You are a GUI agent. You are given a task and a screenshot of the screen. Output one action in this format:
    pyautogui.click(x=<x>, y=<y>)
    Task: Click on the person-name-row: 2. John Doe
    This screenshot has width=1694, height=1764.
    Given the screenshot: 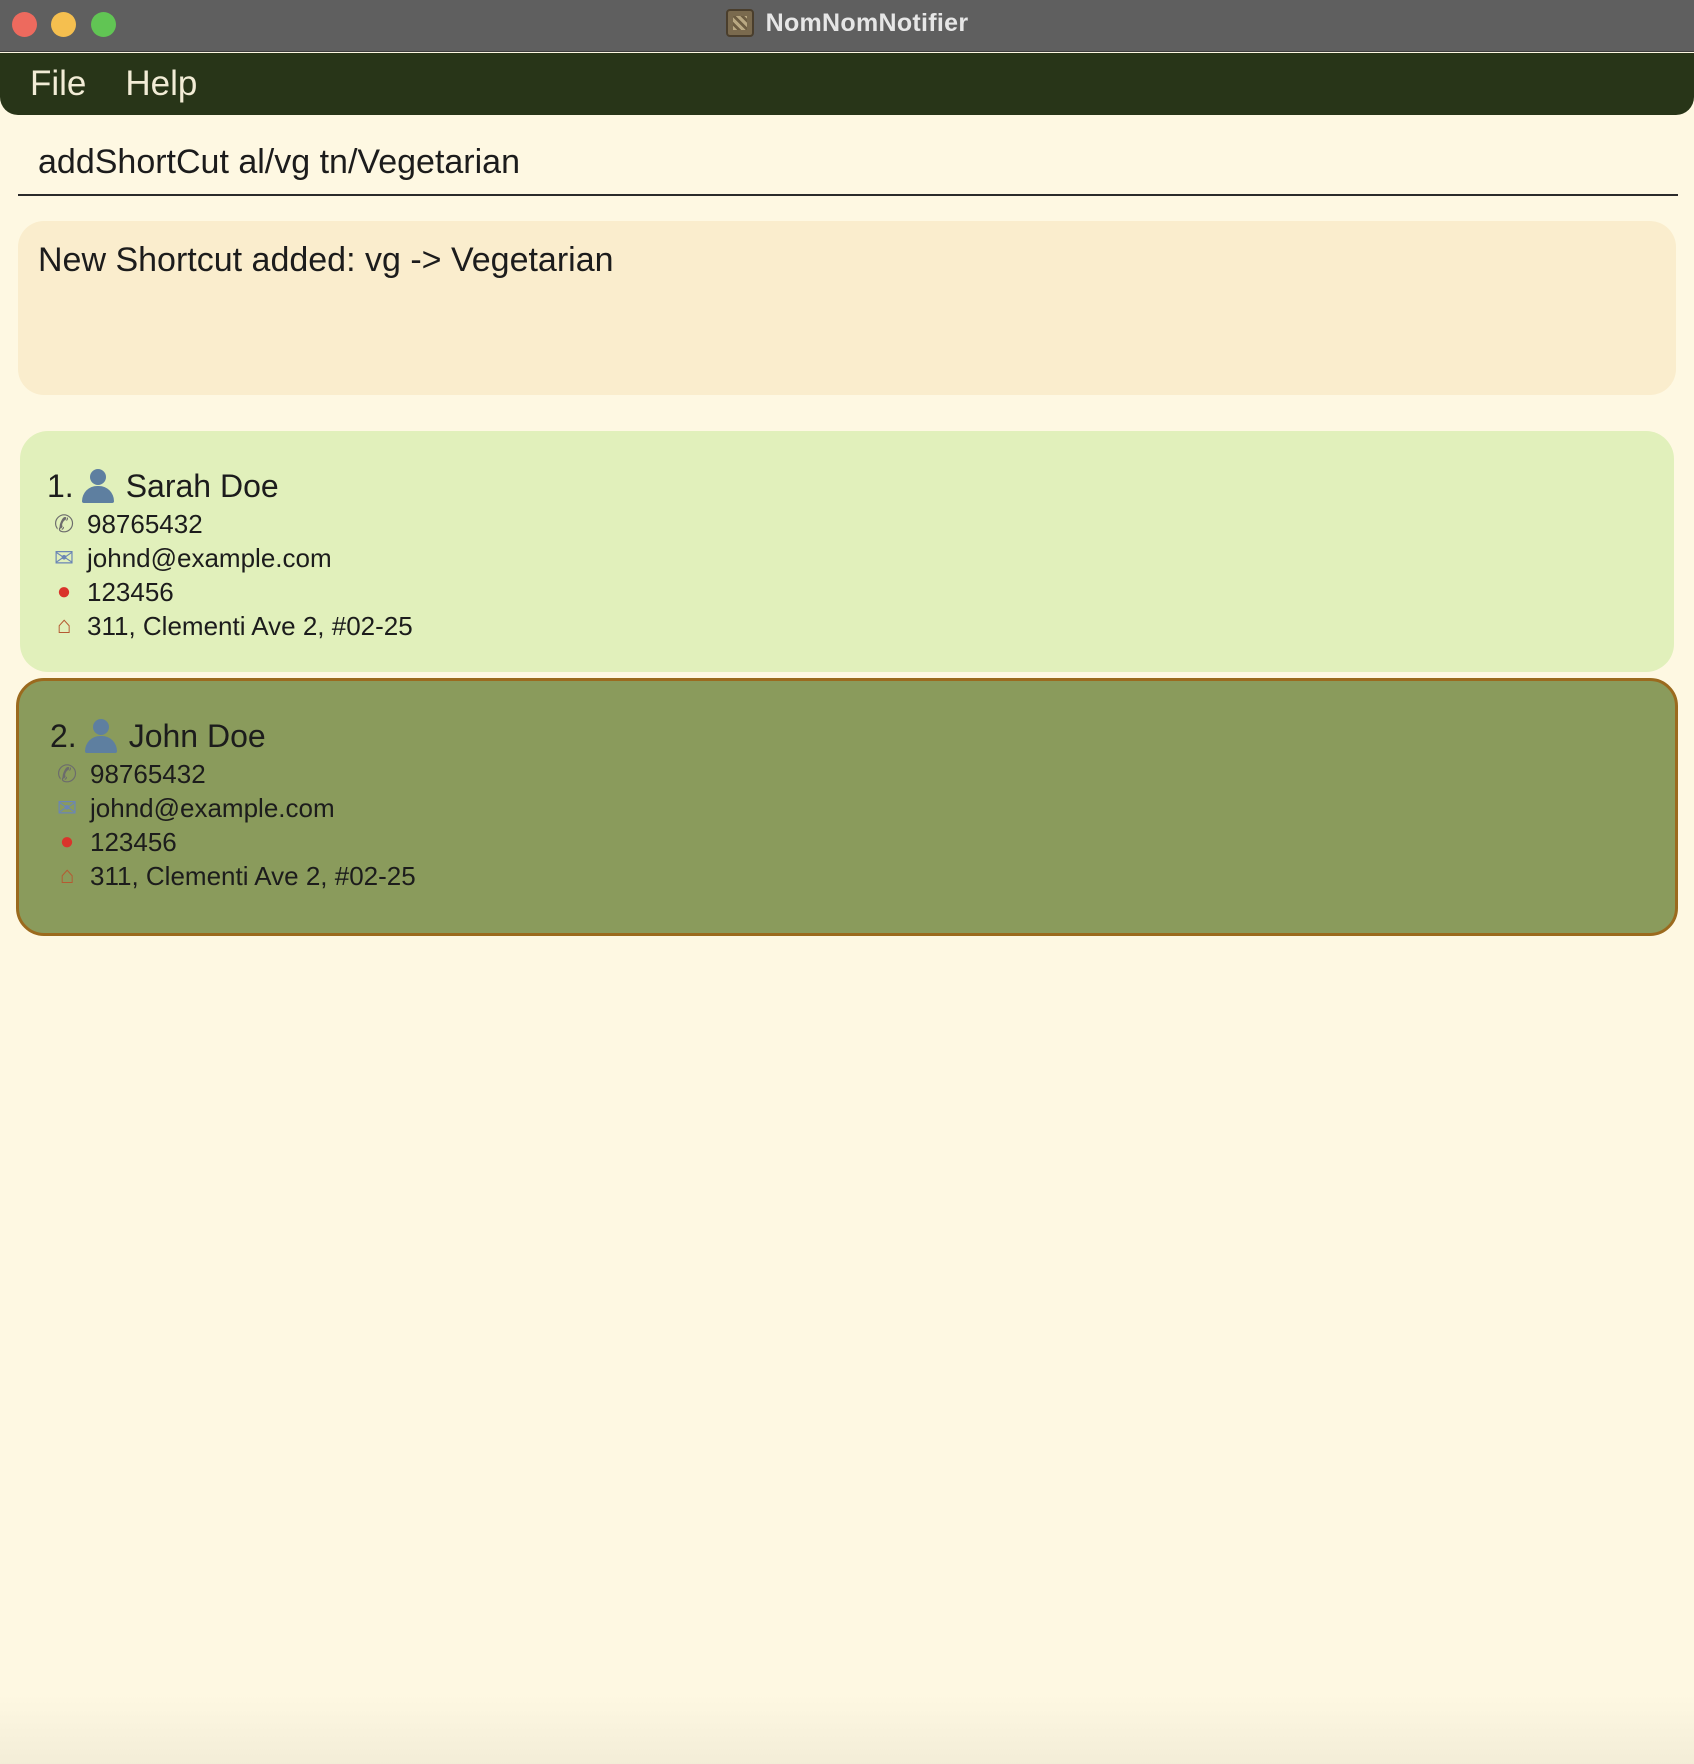 What is the action you would take?
    pyautogui.click(x=233, y=736)
    